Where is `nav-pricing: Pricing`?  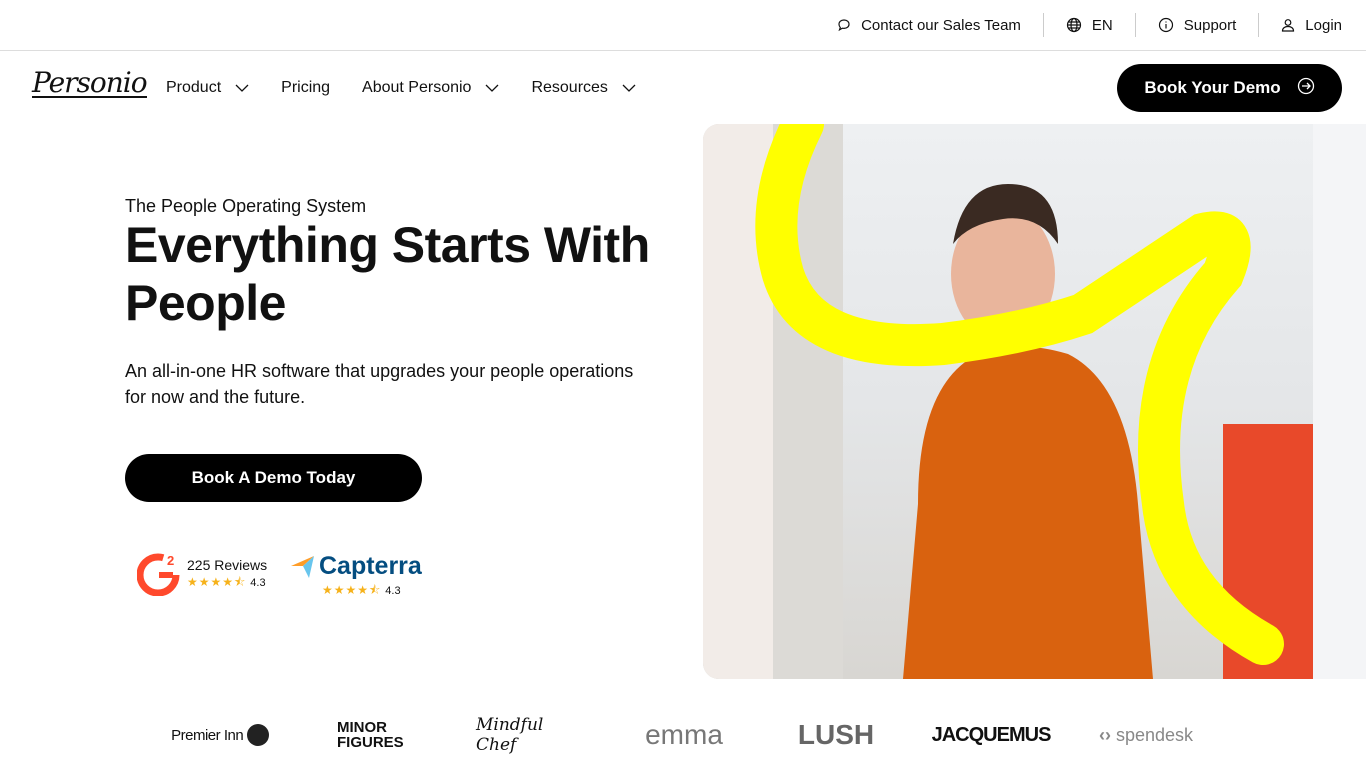
nav-pricing: Pricing is located at coordinates (305, 88).